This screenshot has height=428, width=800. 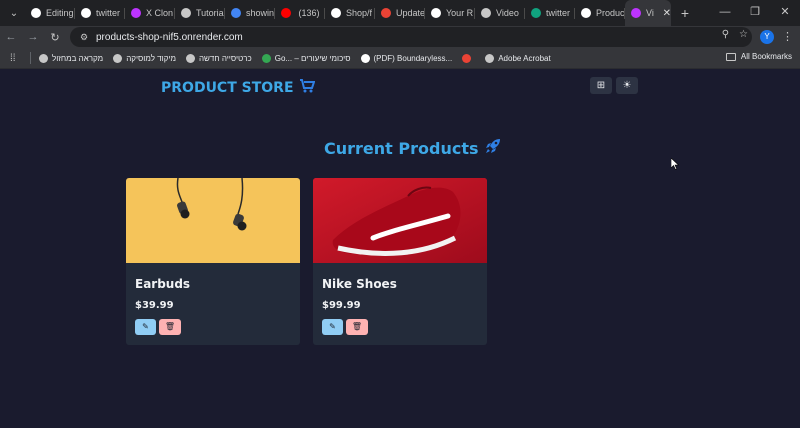 What do you see at coordinates (169, 37) in the screenshot?
I see `url-text: products-shop-nif5.onrender.com` at bounding box center [169, 37].